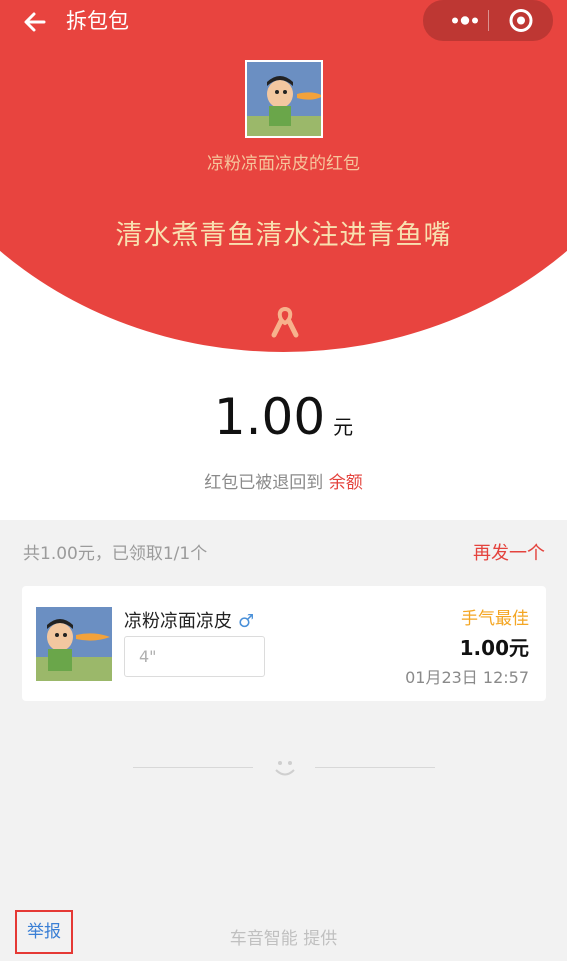 The height and width of the screenshot is (961, 567). Describe the element at coordinates (194, 656) in the screenshot. I see `voice-message: 4"` at that location.